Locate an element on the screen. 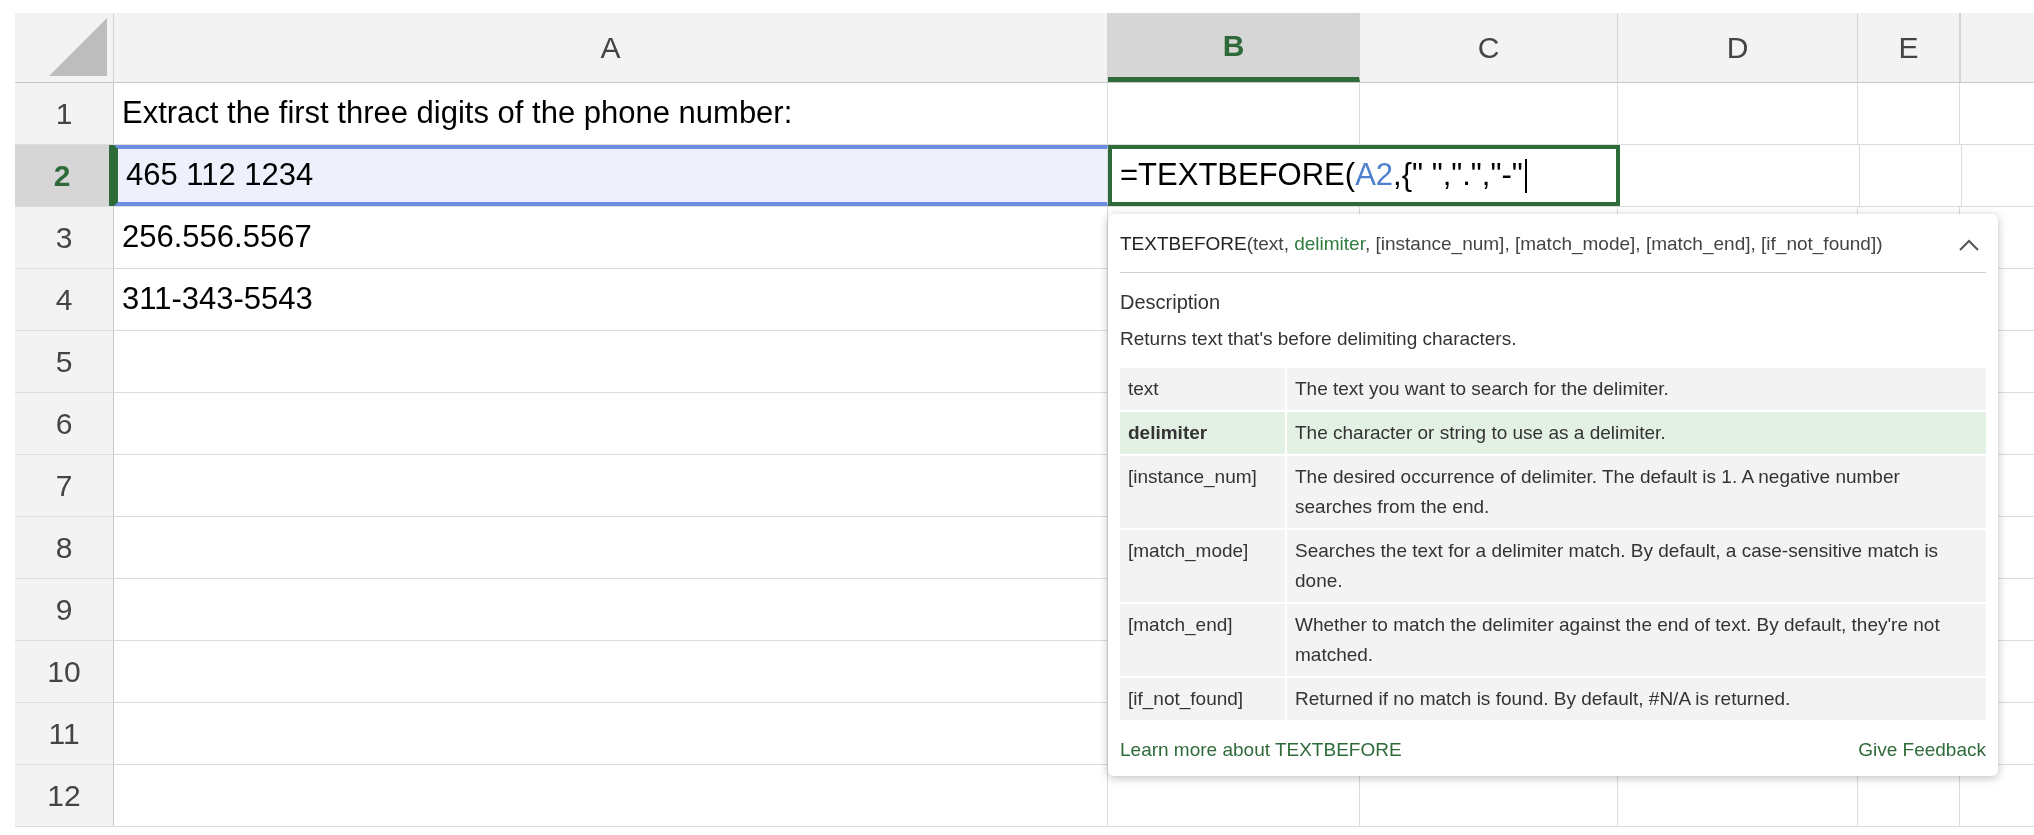  argument-description: Searches the text for a delimiter match. By default, a case-sensitive match is done. is located at coordinates (1636, 565).